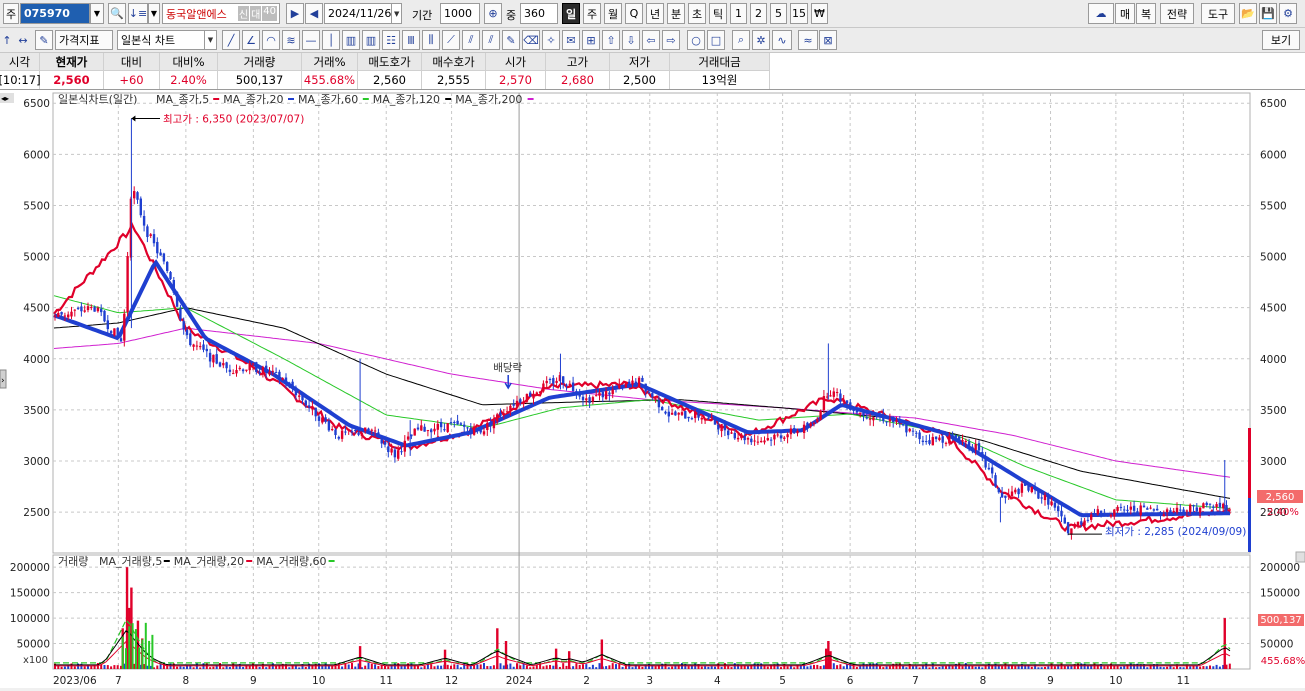 The height and width of the screenshot is (691, 1305). What do you see at coordinates (154, 13) in the screenshot?
I see `sort-dropdown-button: ▼` at bounding box center [154, 13].